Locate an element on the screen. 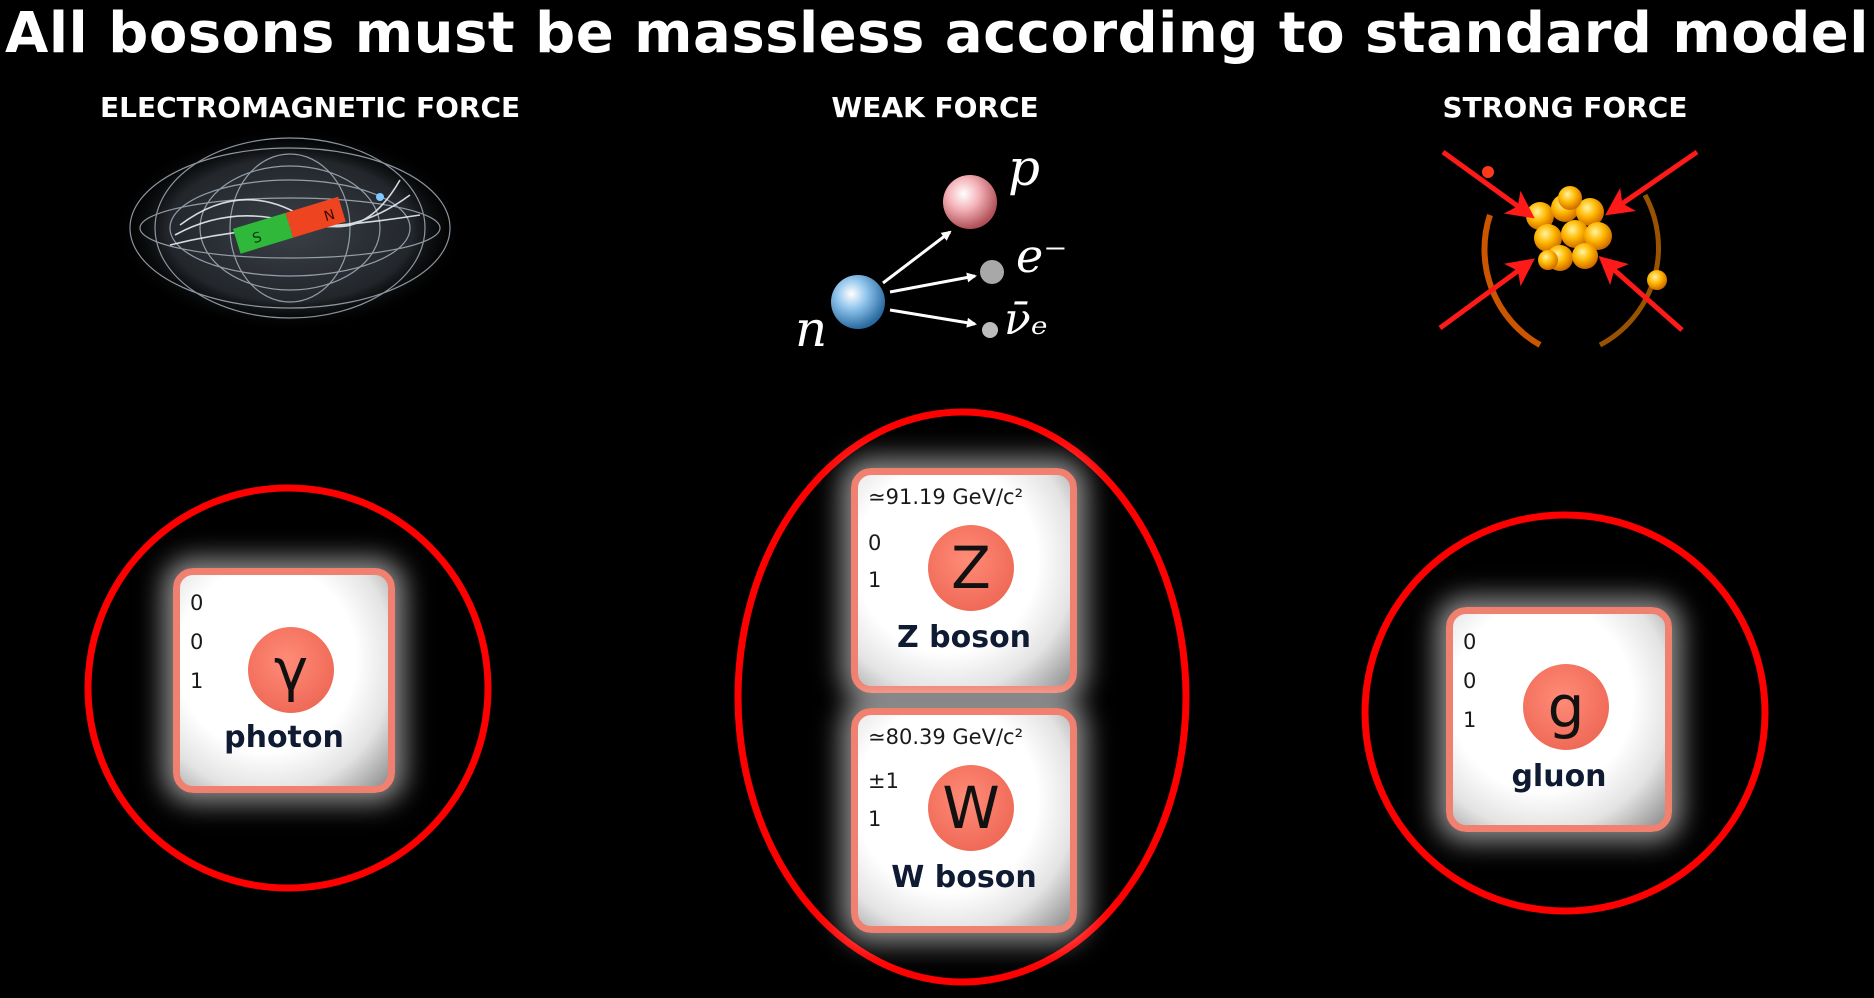 The width and height of the screenshot is (1874, 998). photon-value-3: 1 is located at coordinates (197, 681).